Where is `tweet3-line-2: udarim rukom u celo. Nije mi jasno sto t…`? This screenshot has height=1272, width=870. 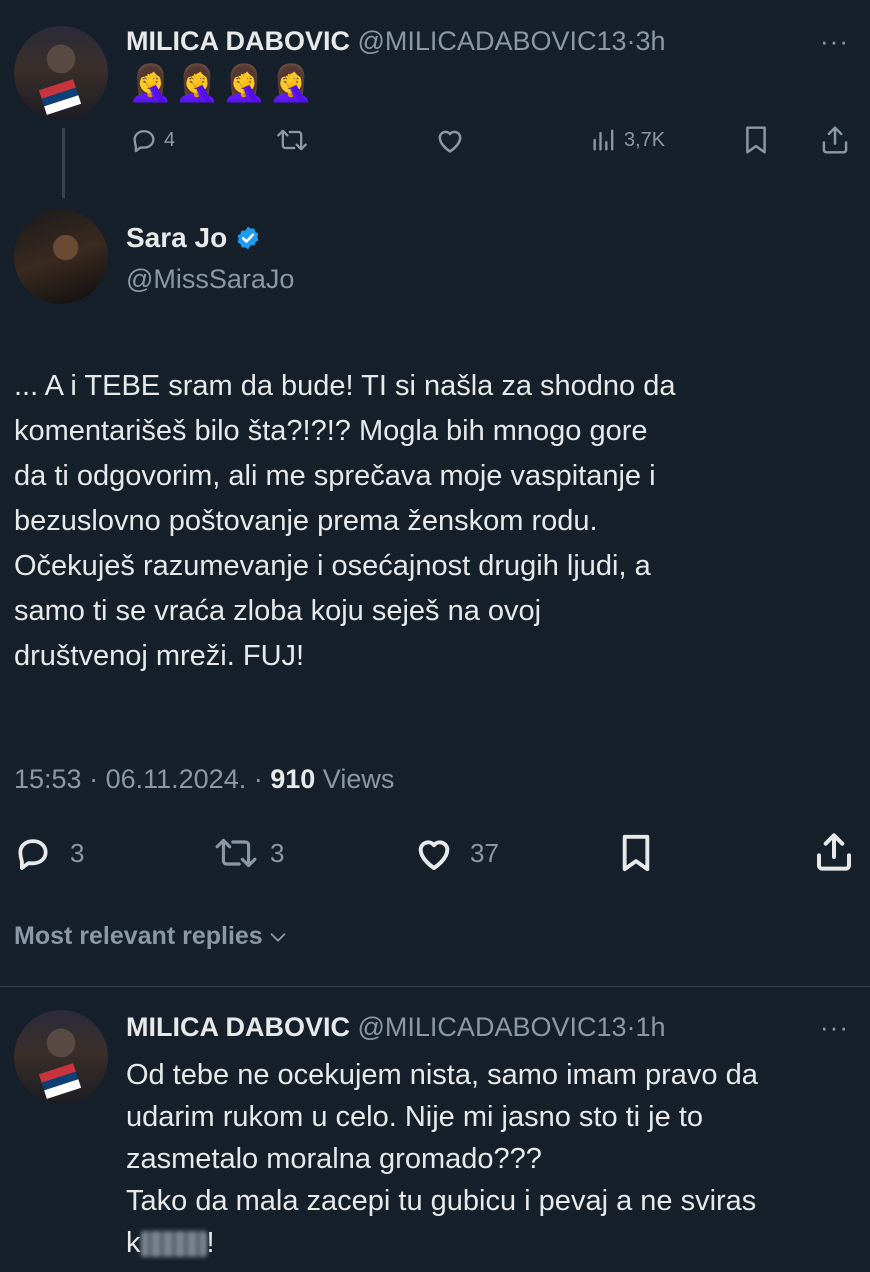 tweet3-line-2: udarim rukom u celo. Nije mi jasno sto t… is located at coordinates (414, 1117).